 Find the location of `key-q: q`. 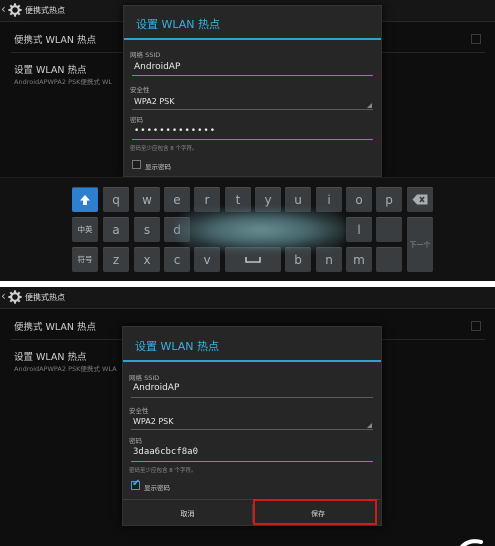

key-q: q is located at coordinates (116, 199).